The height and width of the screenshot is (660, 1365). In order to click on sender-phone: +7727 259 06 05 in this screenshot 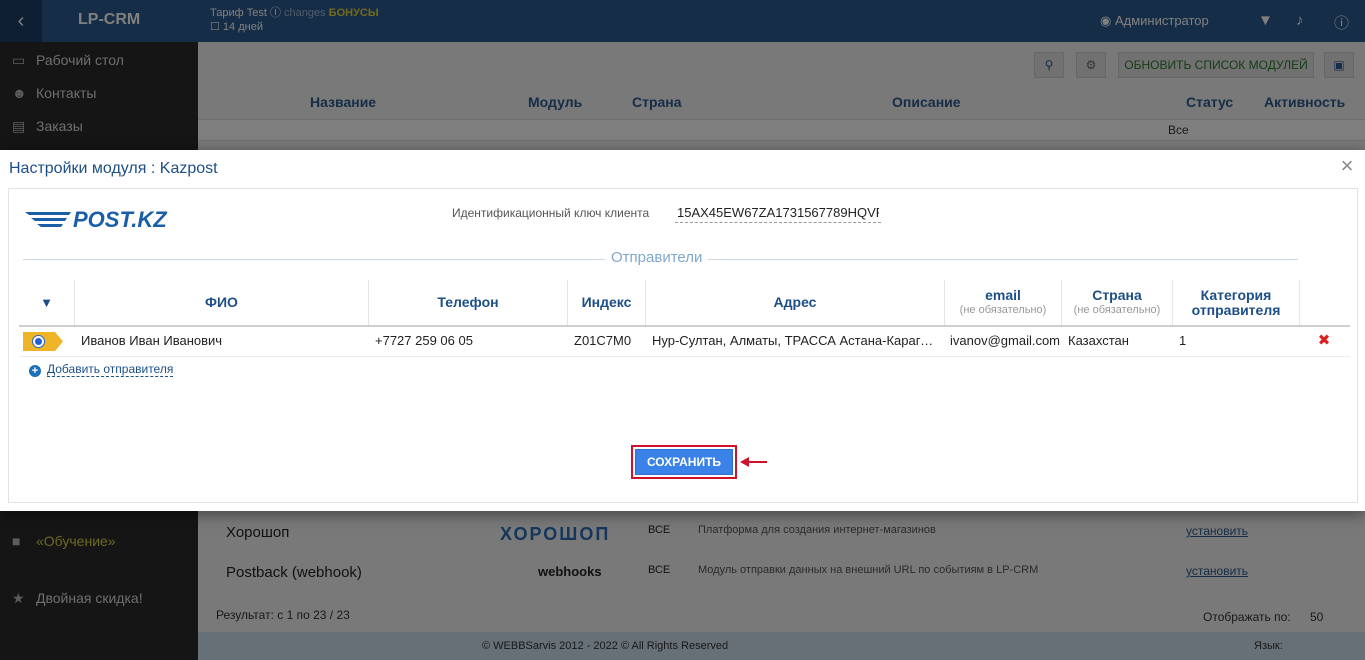, I will do `click(424, 340)`.